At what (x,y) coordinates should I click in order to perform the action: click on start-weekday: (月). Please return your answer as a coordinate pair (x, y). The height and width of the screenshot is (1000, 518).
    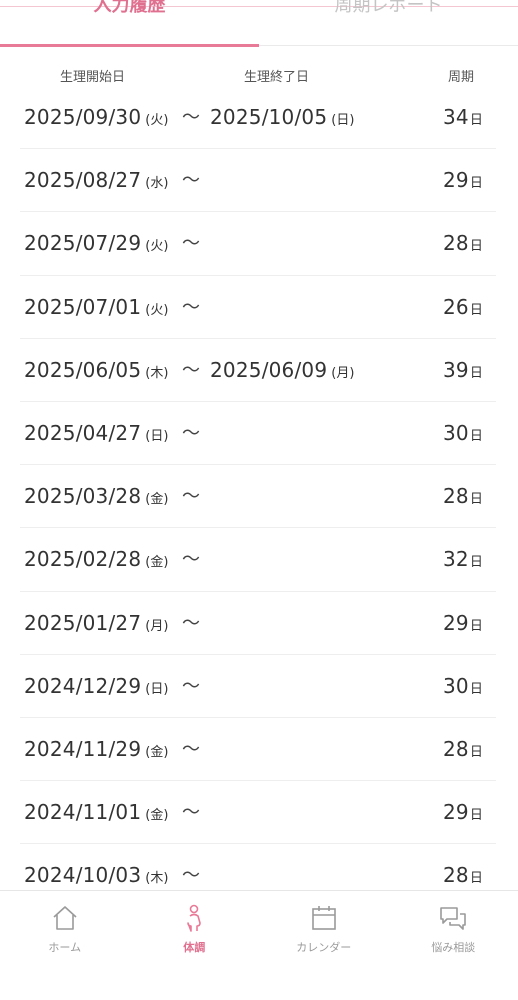
    Looking at the image, I should click on (157, 626).